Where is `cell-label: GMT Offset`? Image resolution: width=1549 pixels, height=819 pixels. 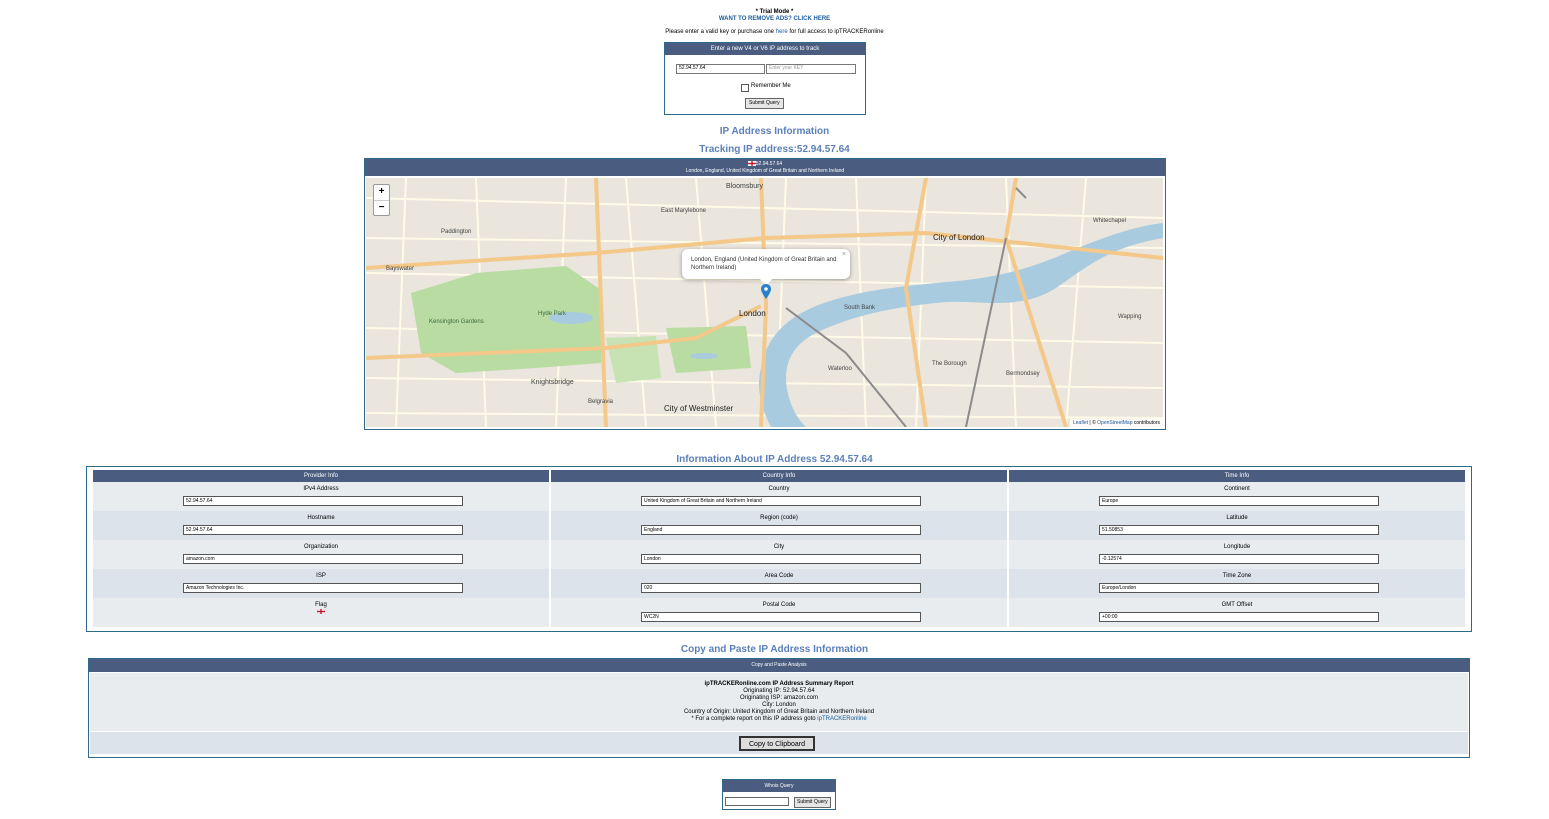
cell-label: GMT Offset is located at coordinates (1237, 605).